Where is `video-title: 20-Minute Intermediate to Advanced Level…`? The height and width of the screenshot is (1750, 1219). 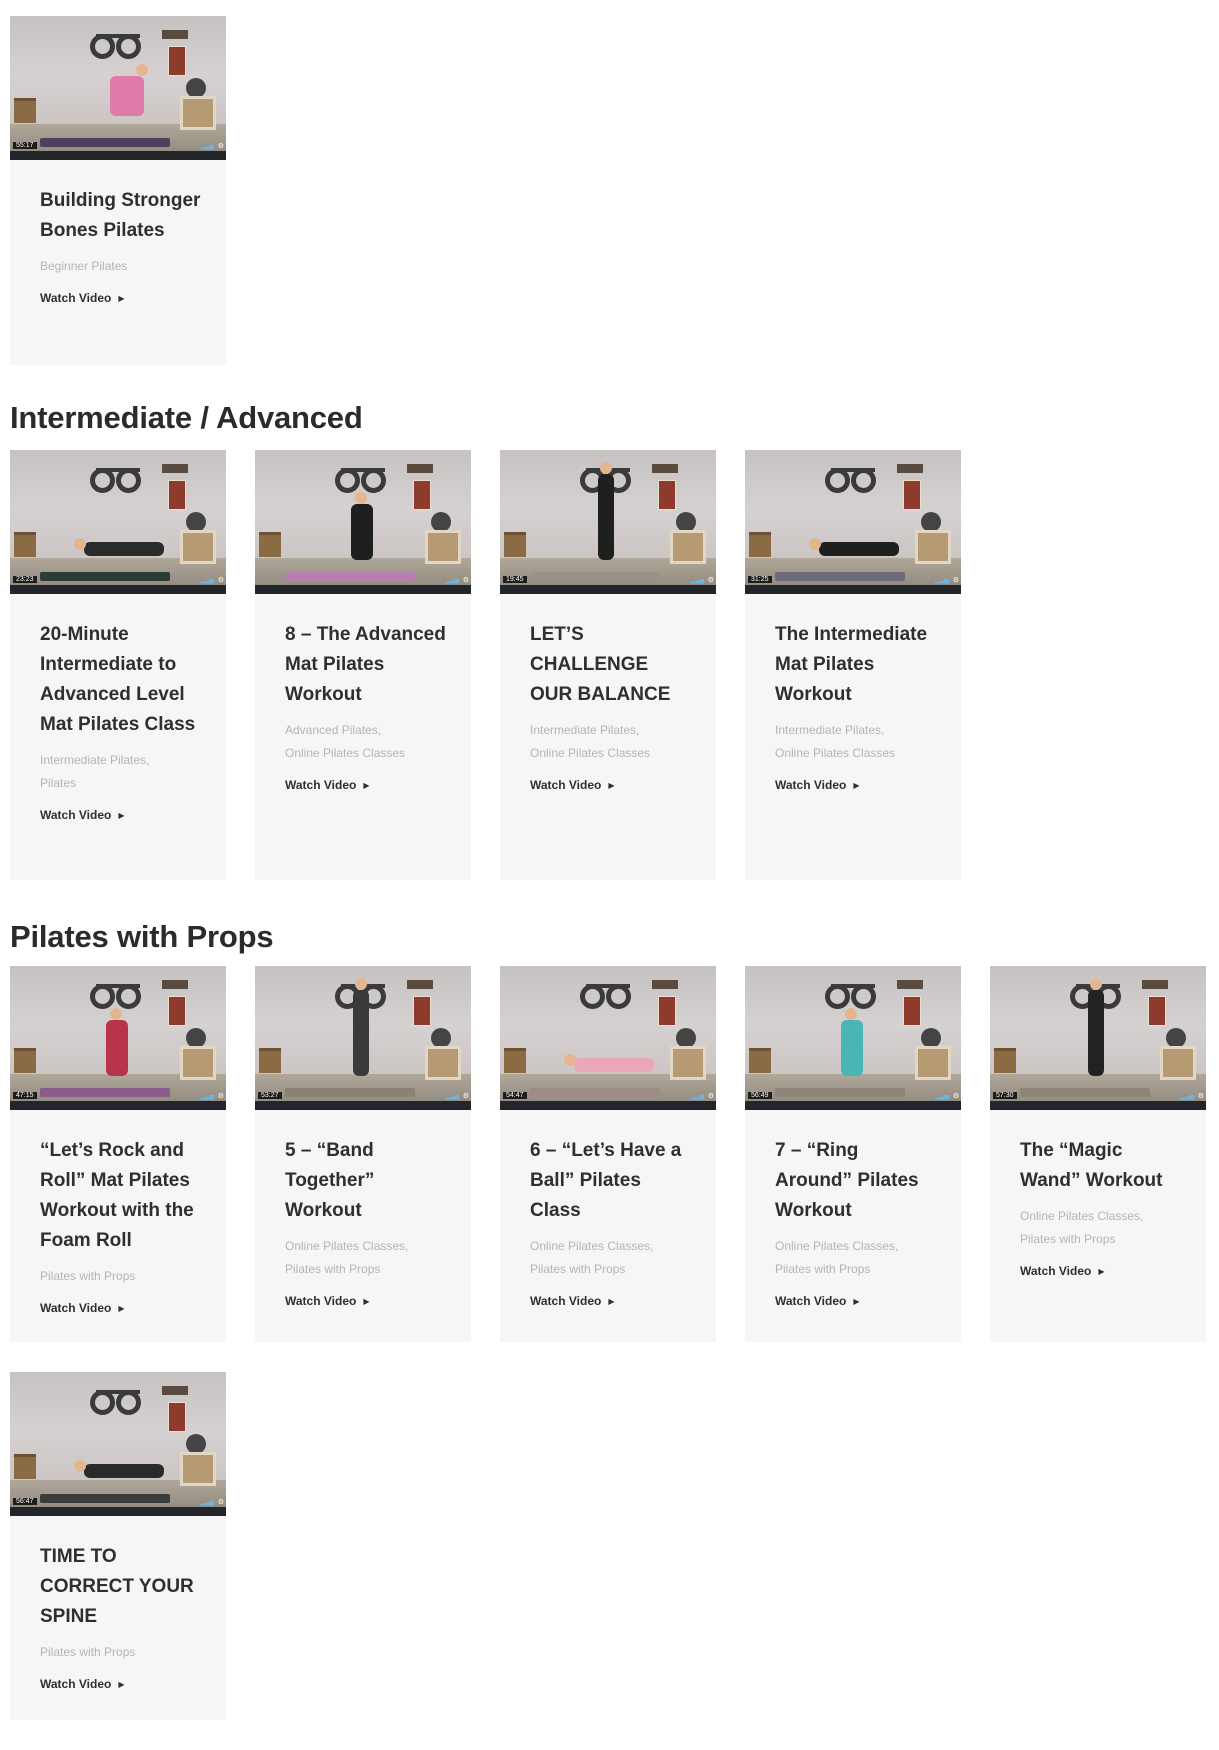 video-title: 20-Minute Intermediate to Advanced Level… is located at coordinates (122, 680).